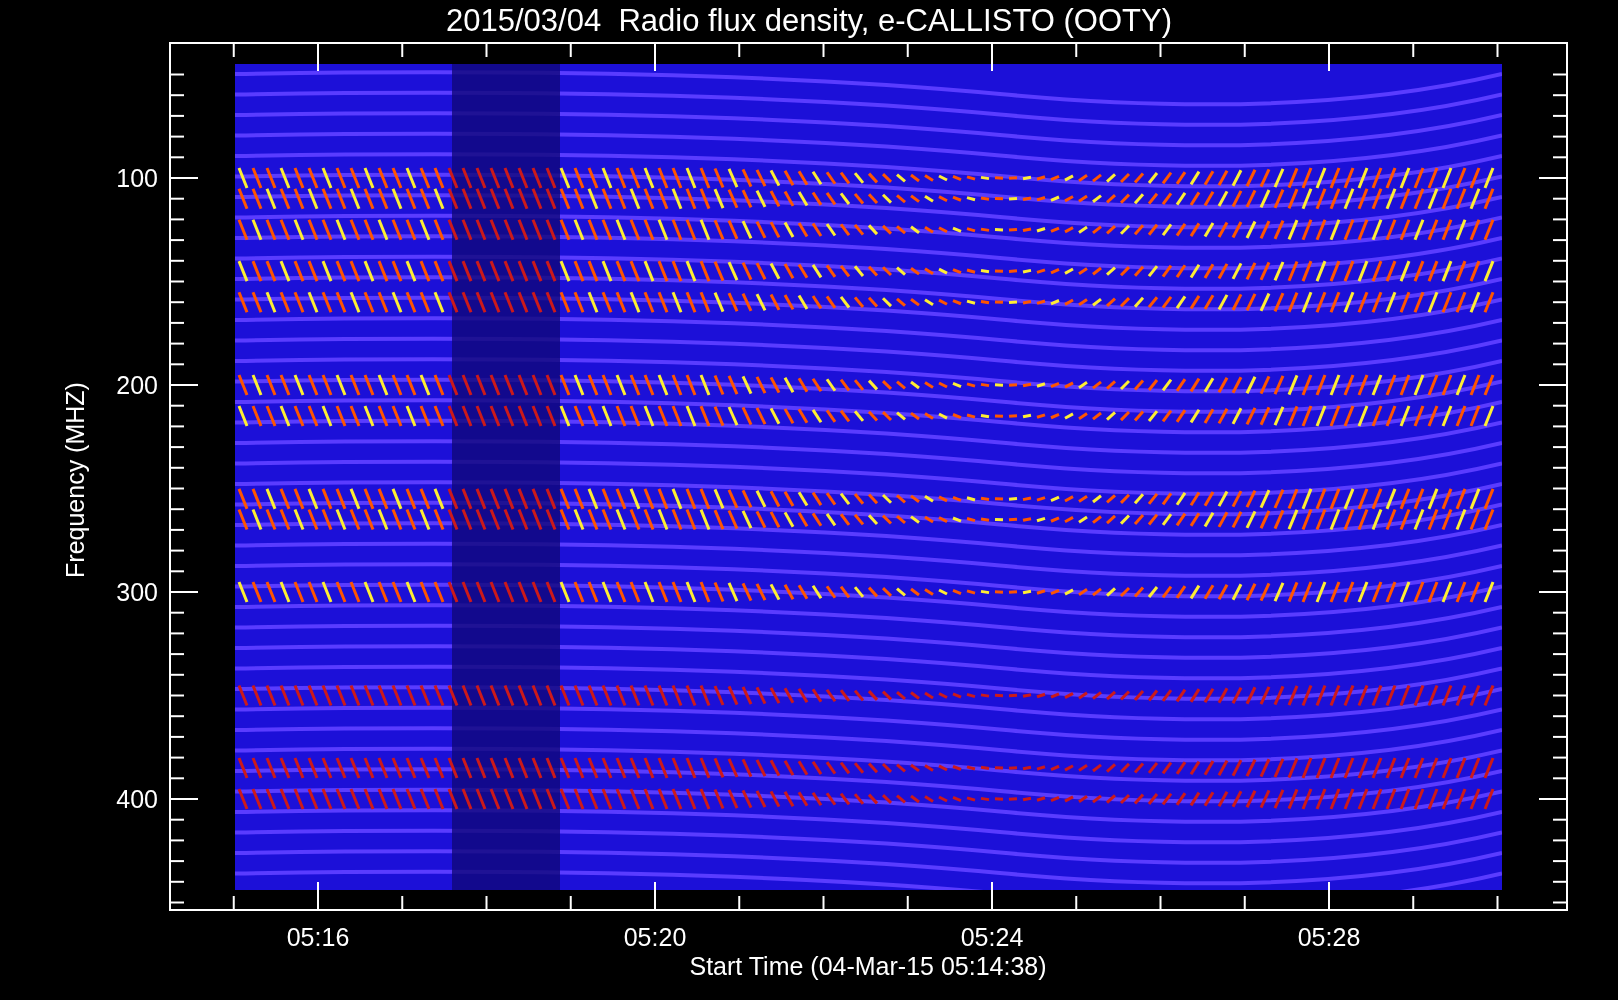 Image resolution: width=1618 pixels, height=1000 pixels. What do you see at coordinates (318, 937) in the screenshot?
I see `x-tick-label: 05:16` at bounding box center [318, 937].